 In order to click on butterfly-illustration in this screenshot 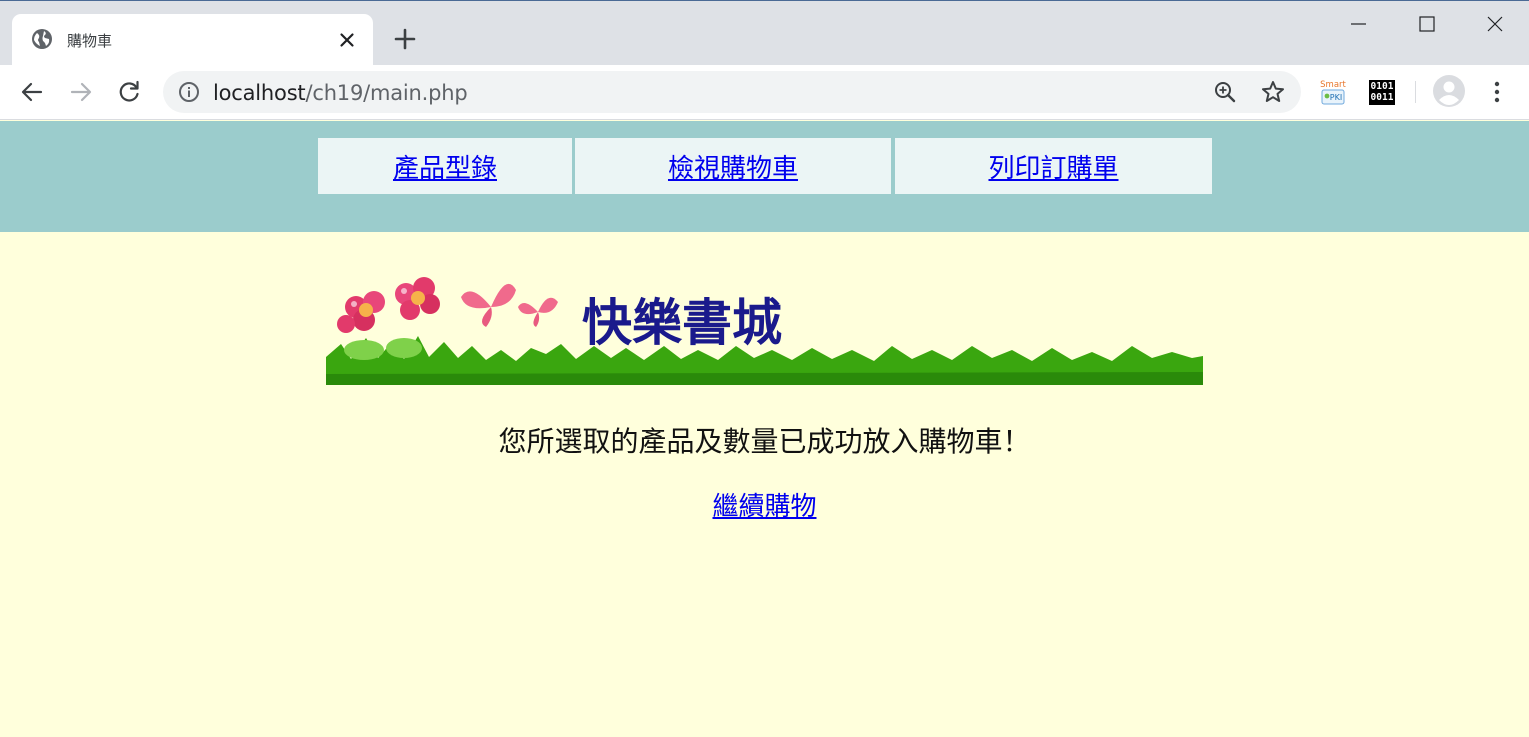, I will do `click(509, 305)`.